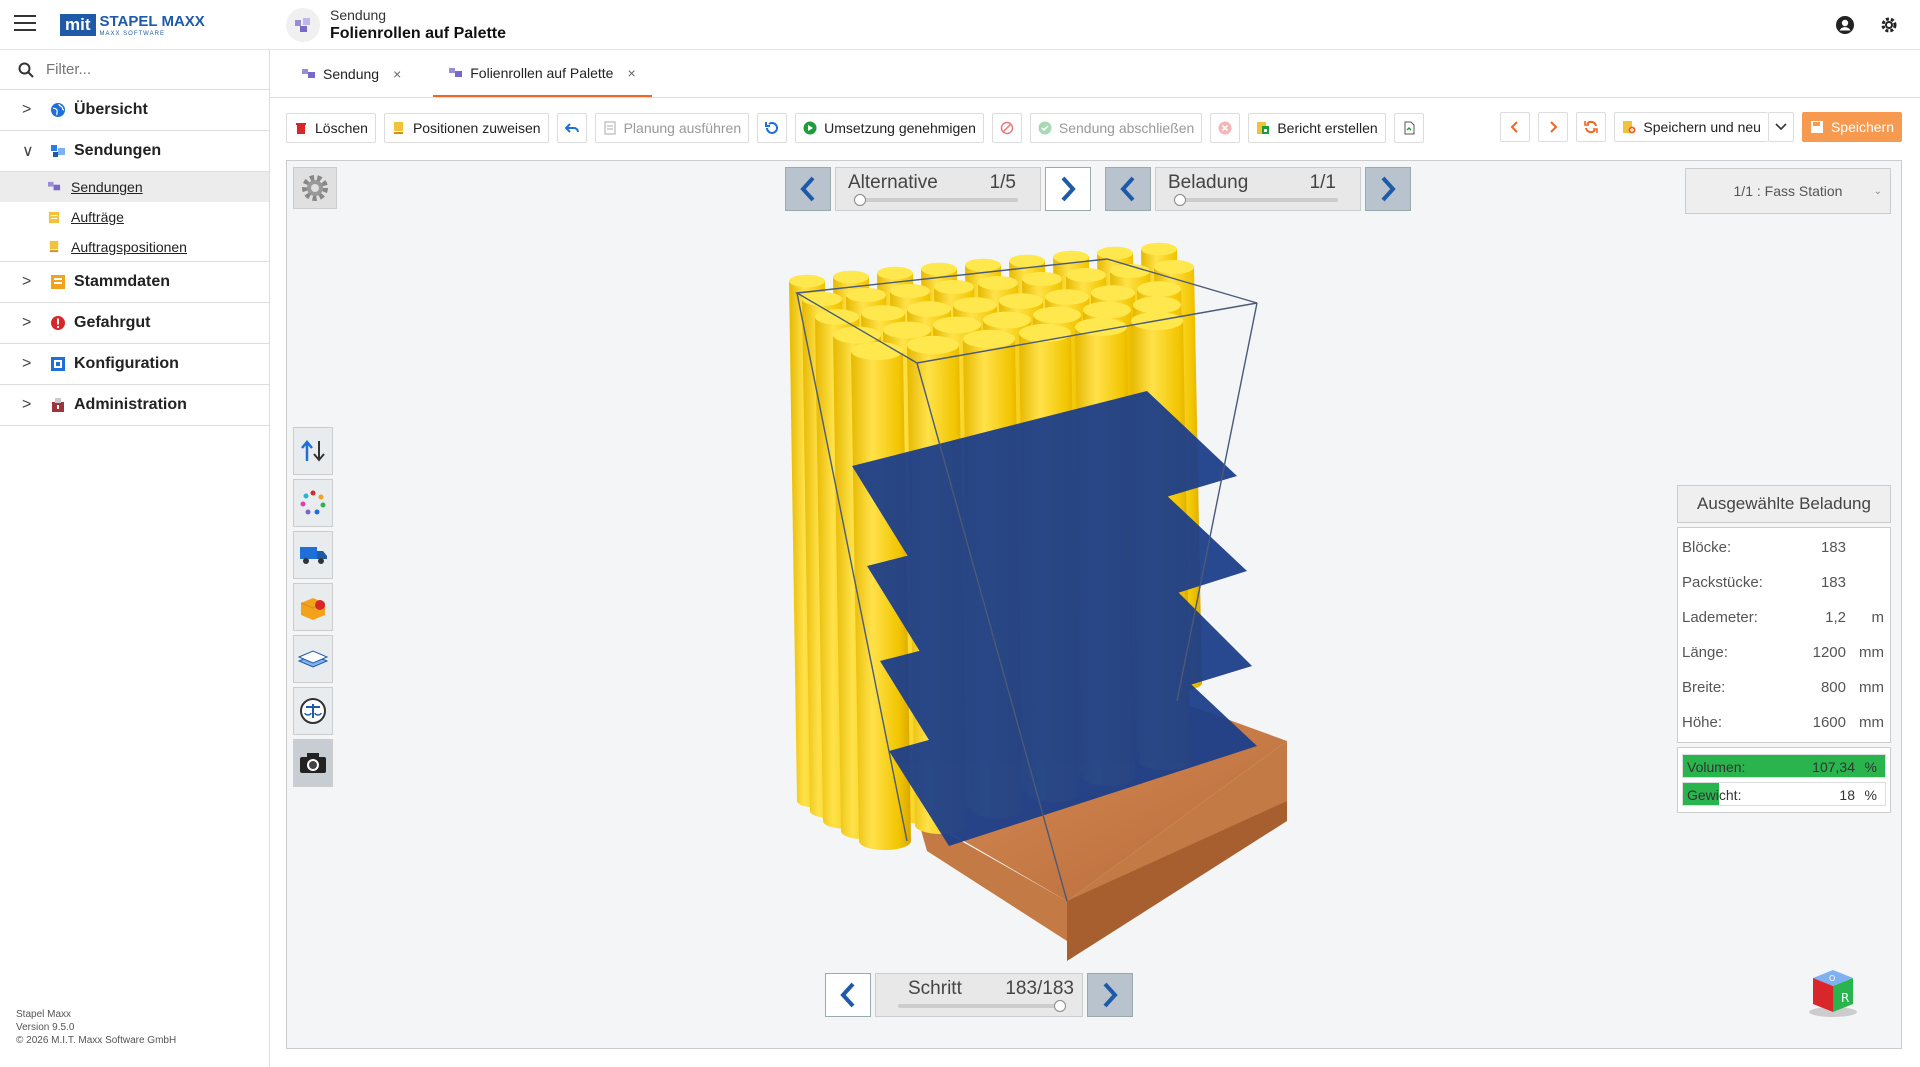 The width and height of the screenshot is (1920, 1067). Describe the element at coordinates (313, 607) in the screenshot. I see `box-icon` at that location.